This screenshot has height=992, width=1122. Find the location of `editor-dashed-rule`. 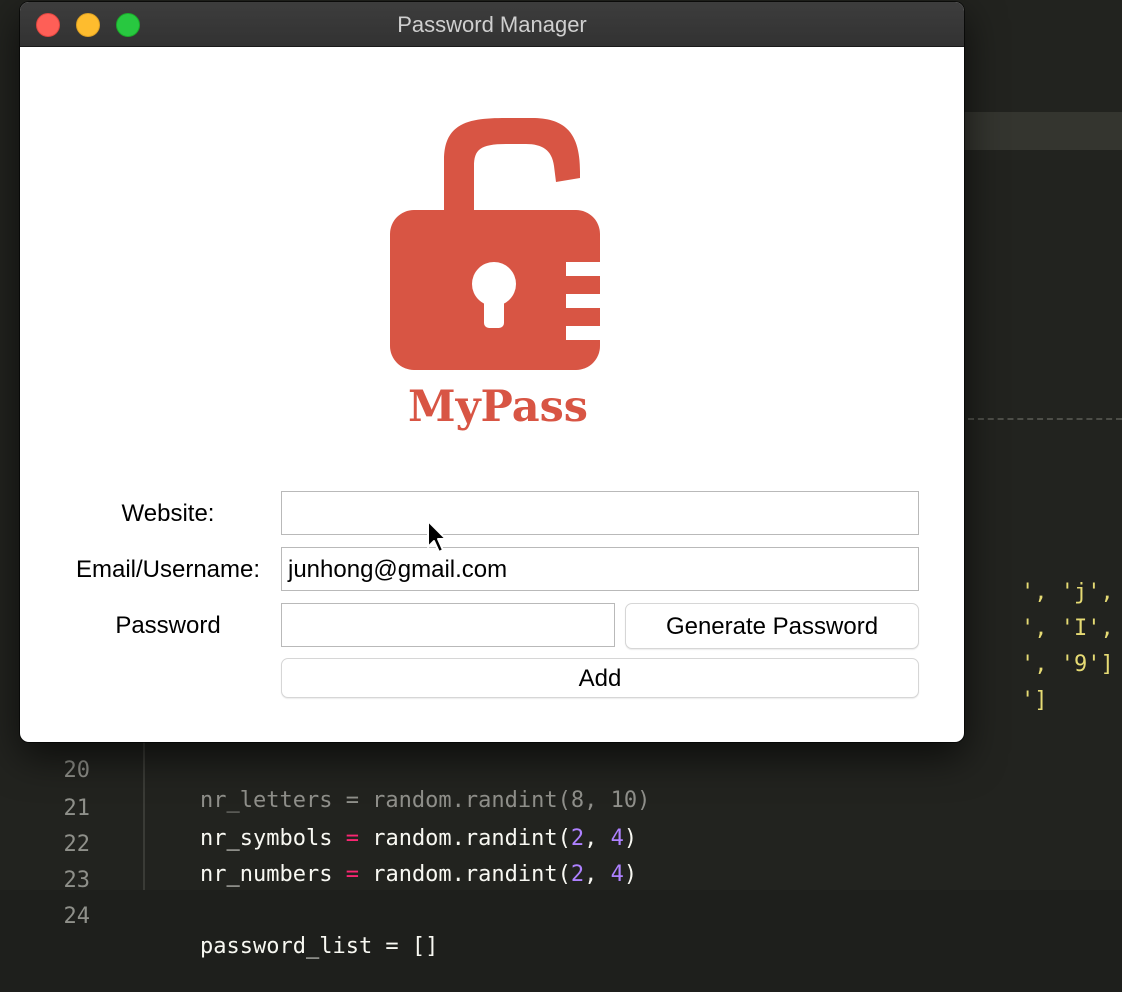

editor-dashed-rule is located at coordinates (1045, 419).